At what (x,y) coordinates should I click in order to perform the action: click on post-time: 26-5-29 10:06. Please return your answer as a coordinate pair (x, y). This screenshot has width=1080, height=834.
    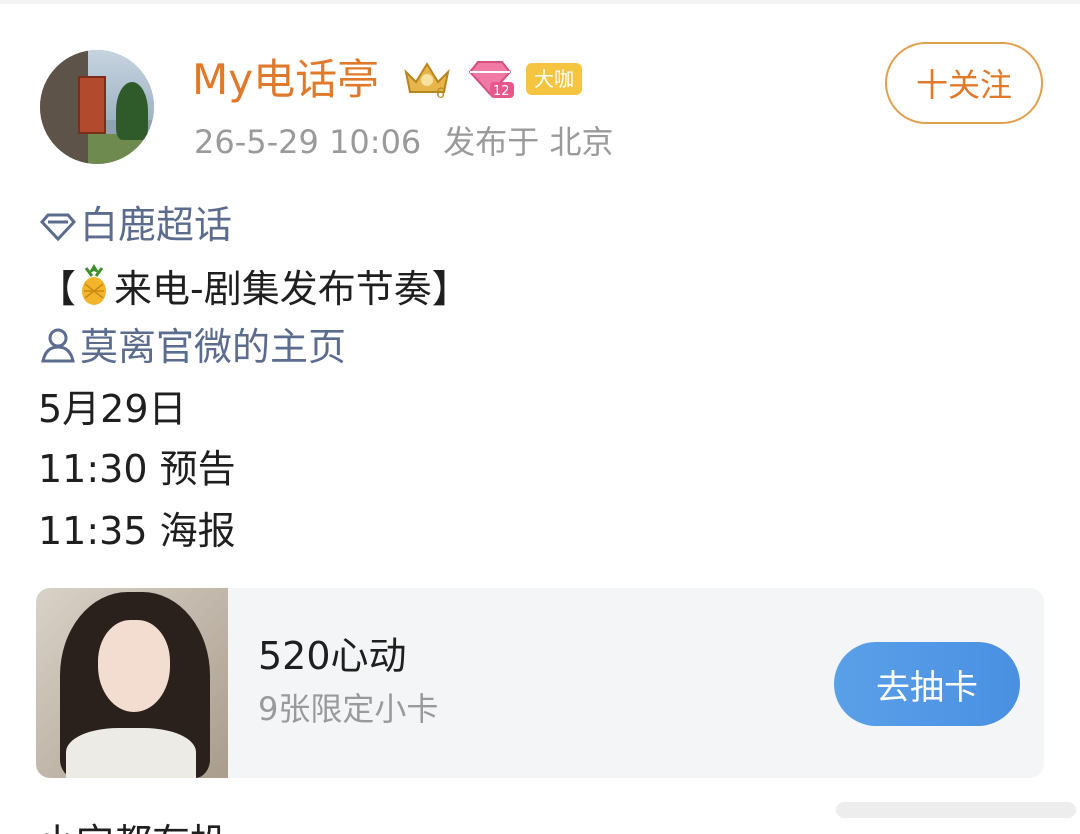
    Looking at the image, I should click on (308, 142).